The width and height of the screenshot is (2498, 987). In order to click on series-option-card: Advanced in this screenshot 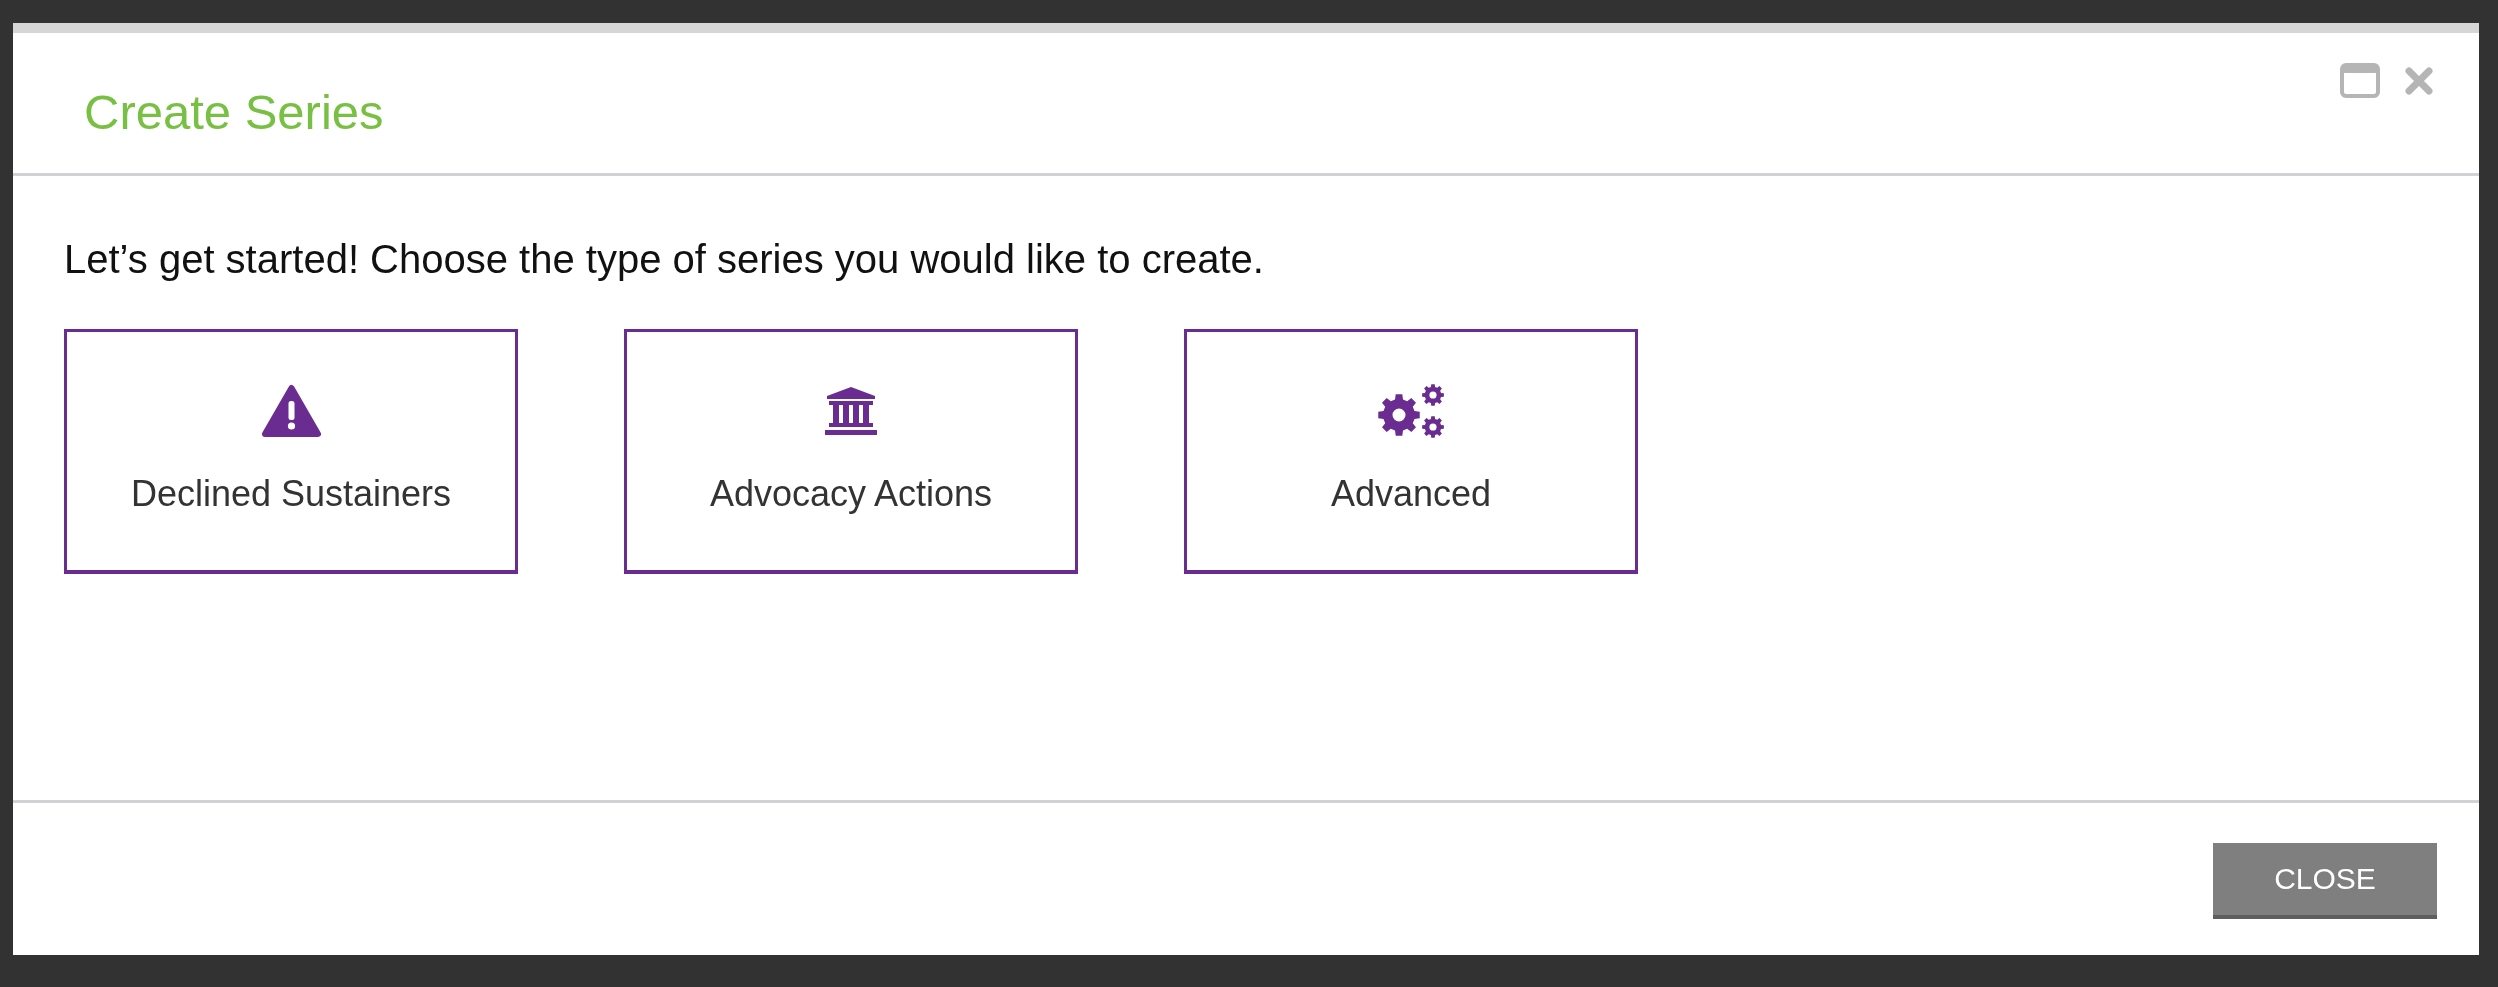, I will do `click(1411, 451)`.